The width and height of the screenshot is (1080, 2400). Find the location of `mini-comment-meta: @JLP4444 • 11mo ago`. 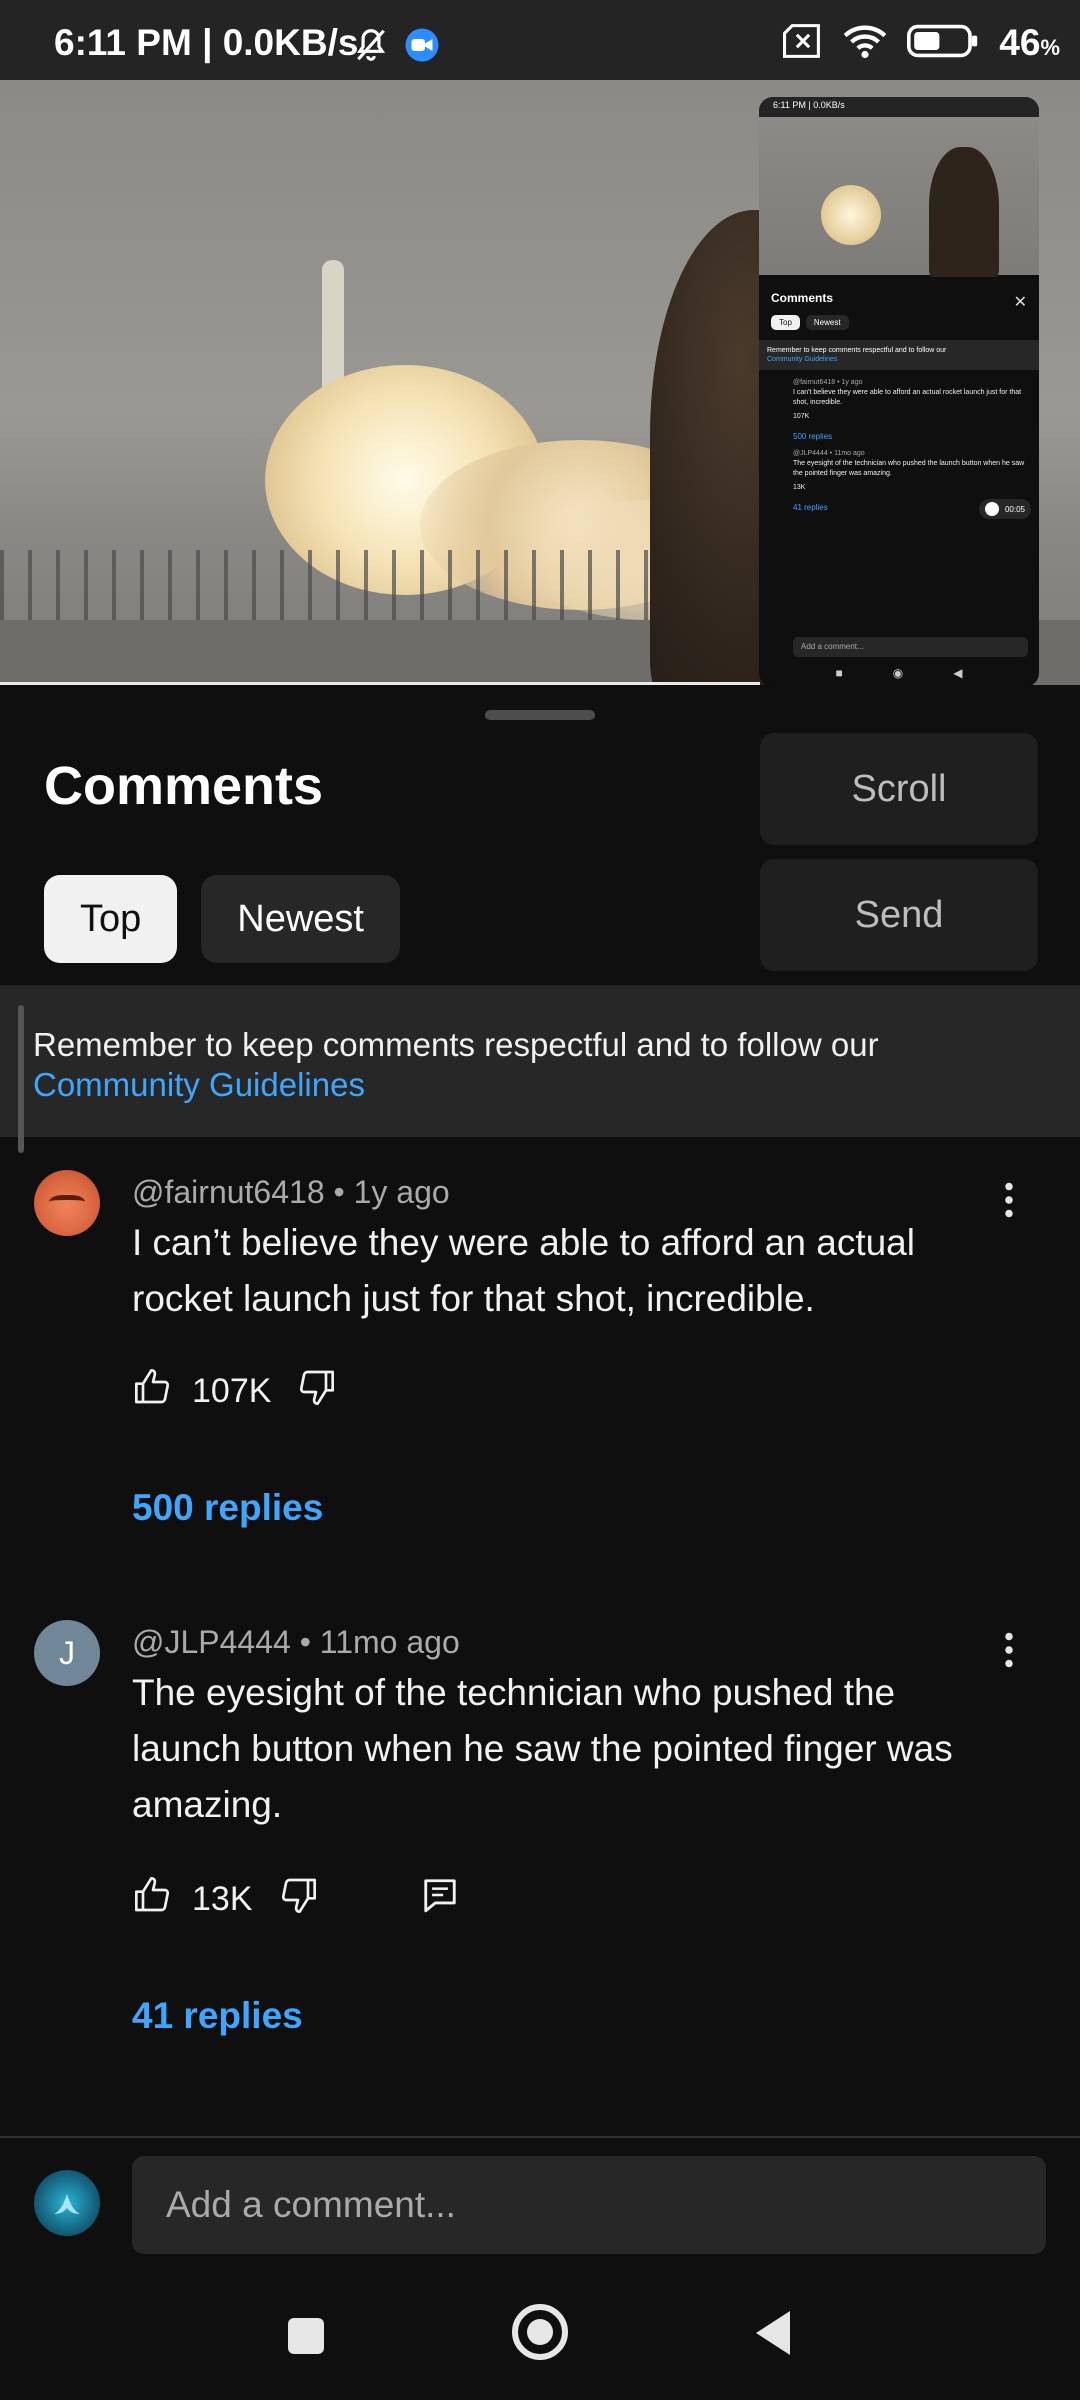

mini-comment-meta: @JLP4444 • 11mo ago is located at coordinates (829, 453).